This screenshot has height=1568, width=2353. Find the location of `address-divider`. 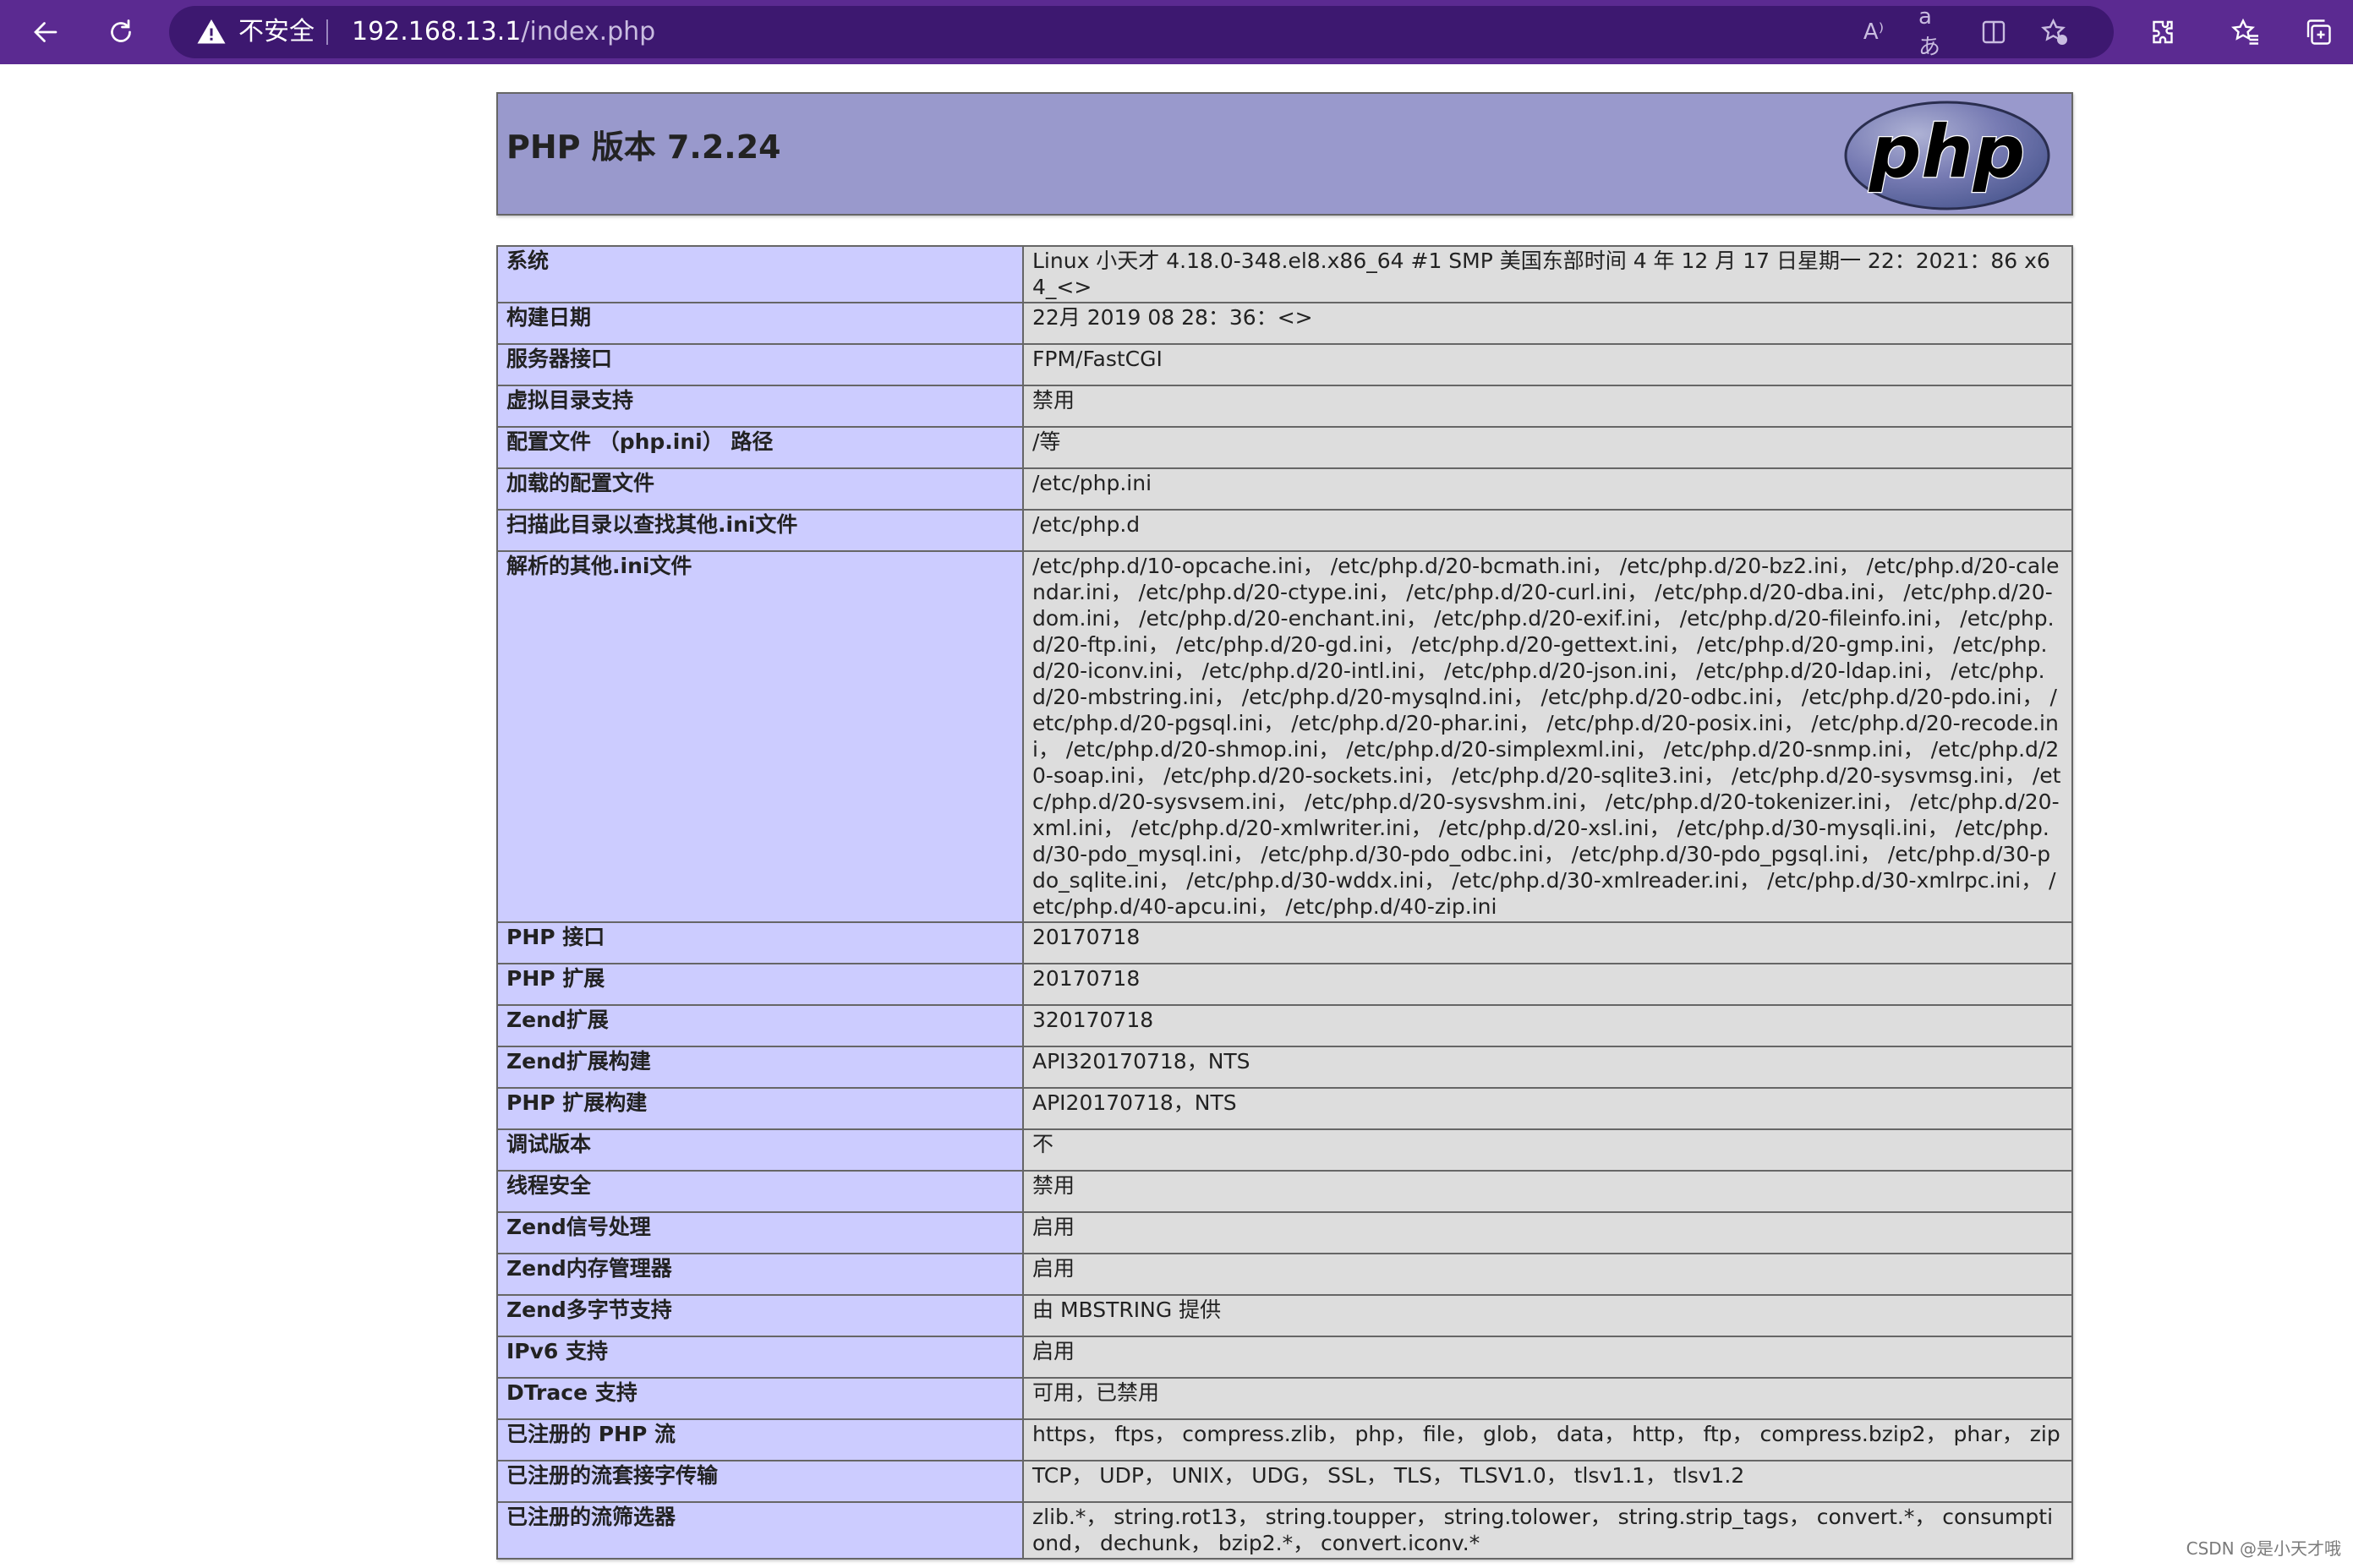

address-divider is located at coordinates (327, 32).